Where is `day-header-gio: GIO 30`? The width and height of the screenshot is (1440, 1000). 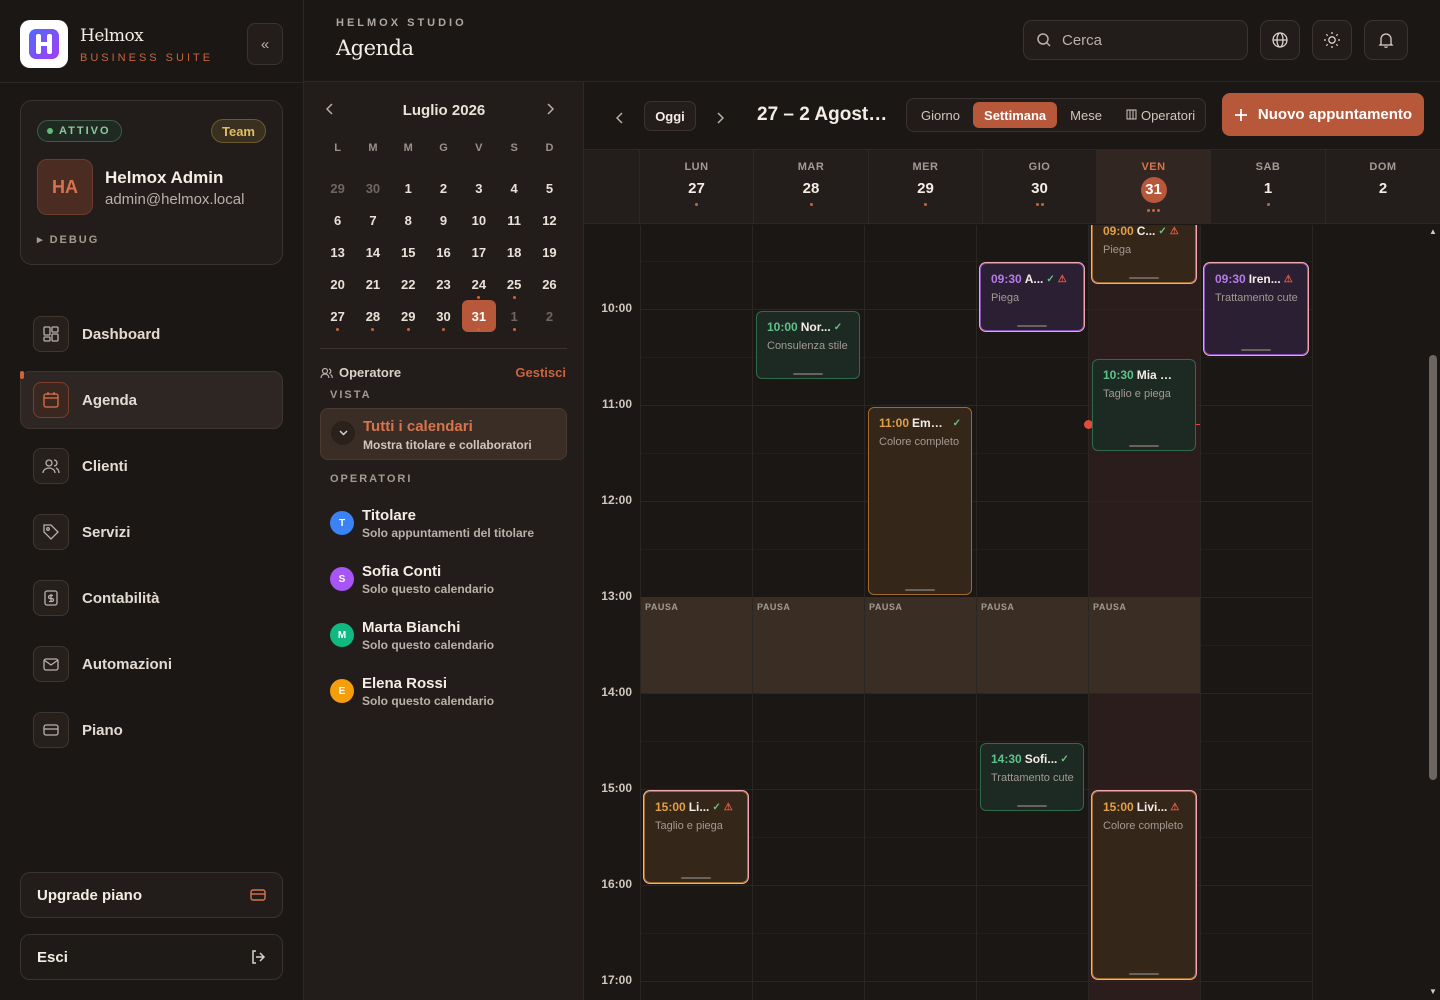
day-header-gio: GIO 30 is located at coordinates (1039, 187).